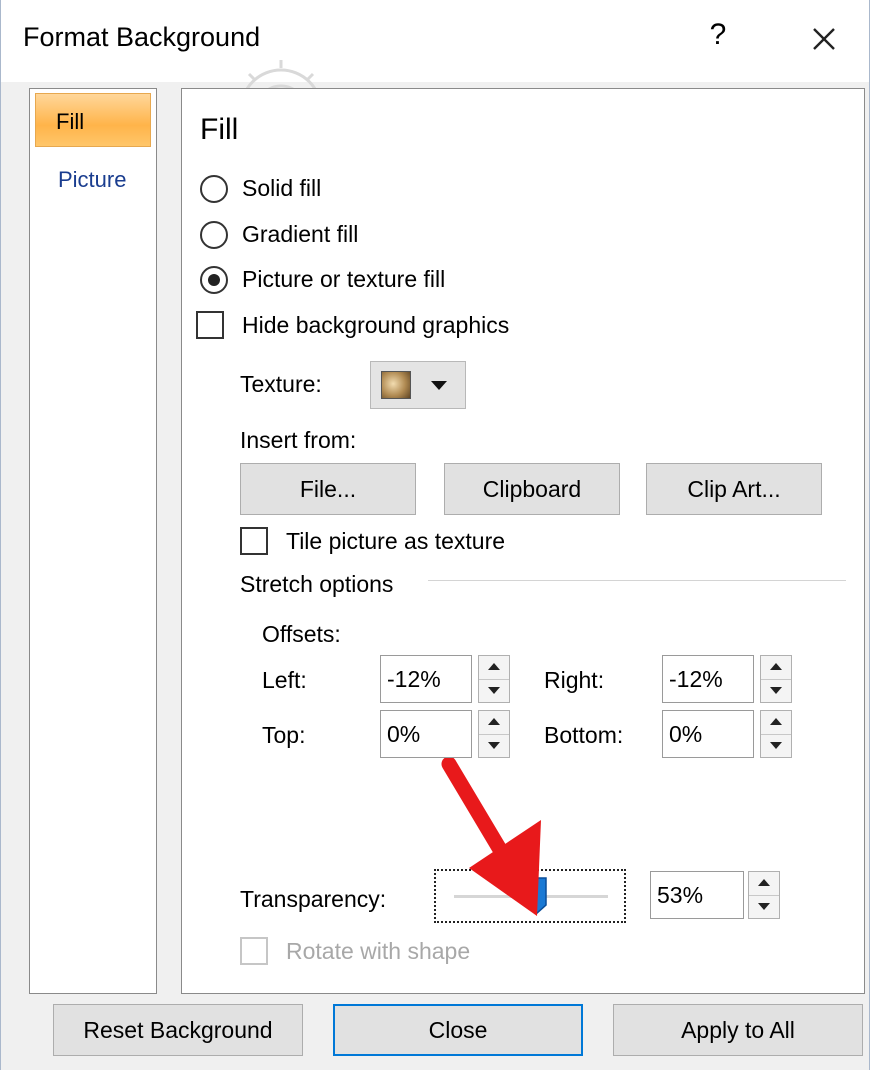 This screenshot has width=870, height=1070. What do you see at coordinates (178, 1030) in the screenshot?
I see `reset-background-button: Reset Background` at bounding box center [178, 1030].